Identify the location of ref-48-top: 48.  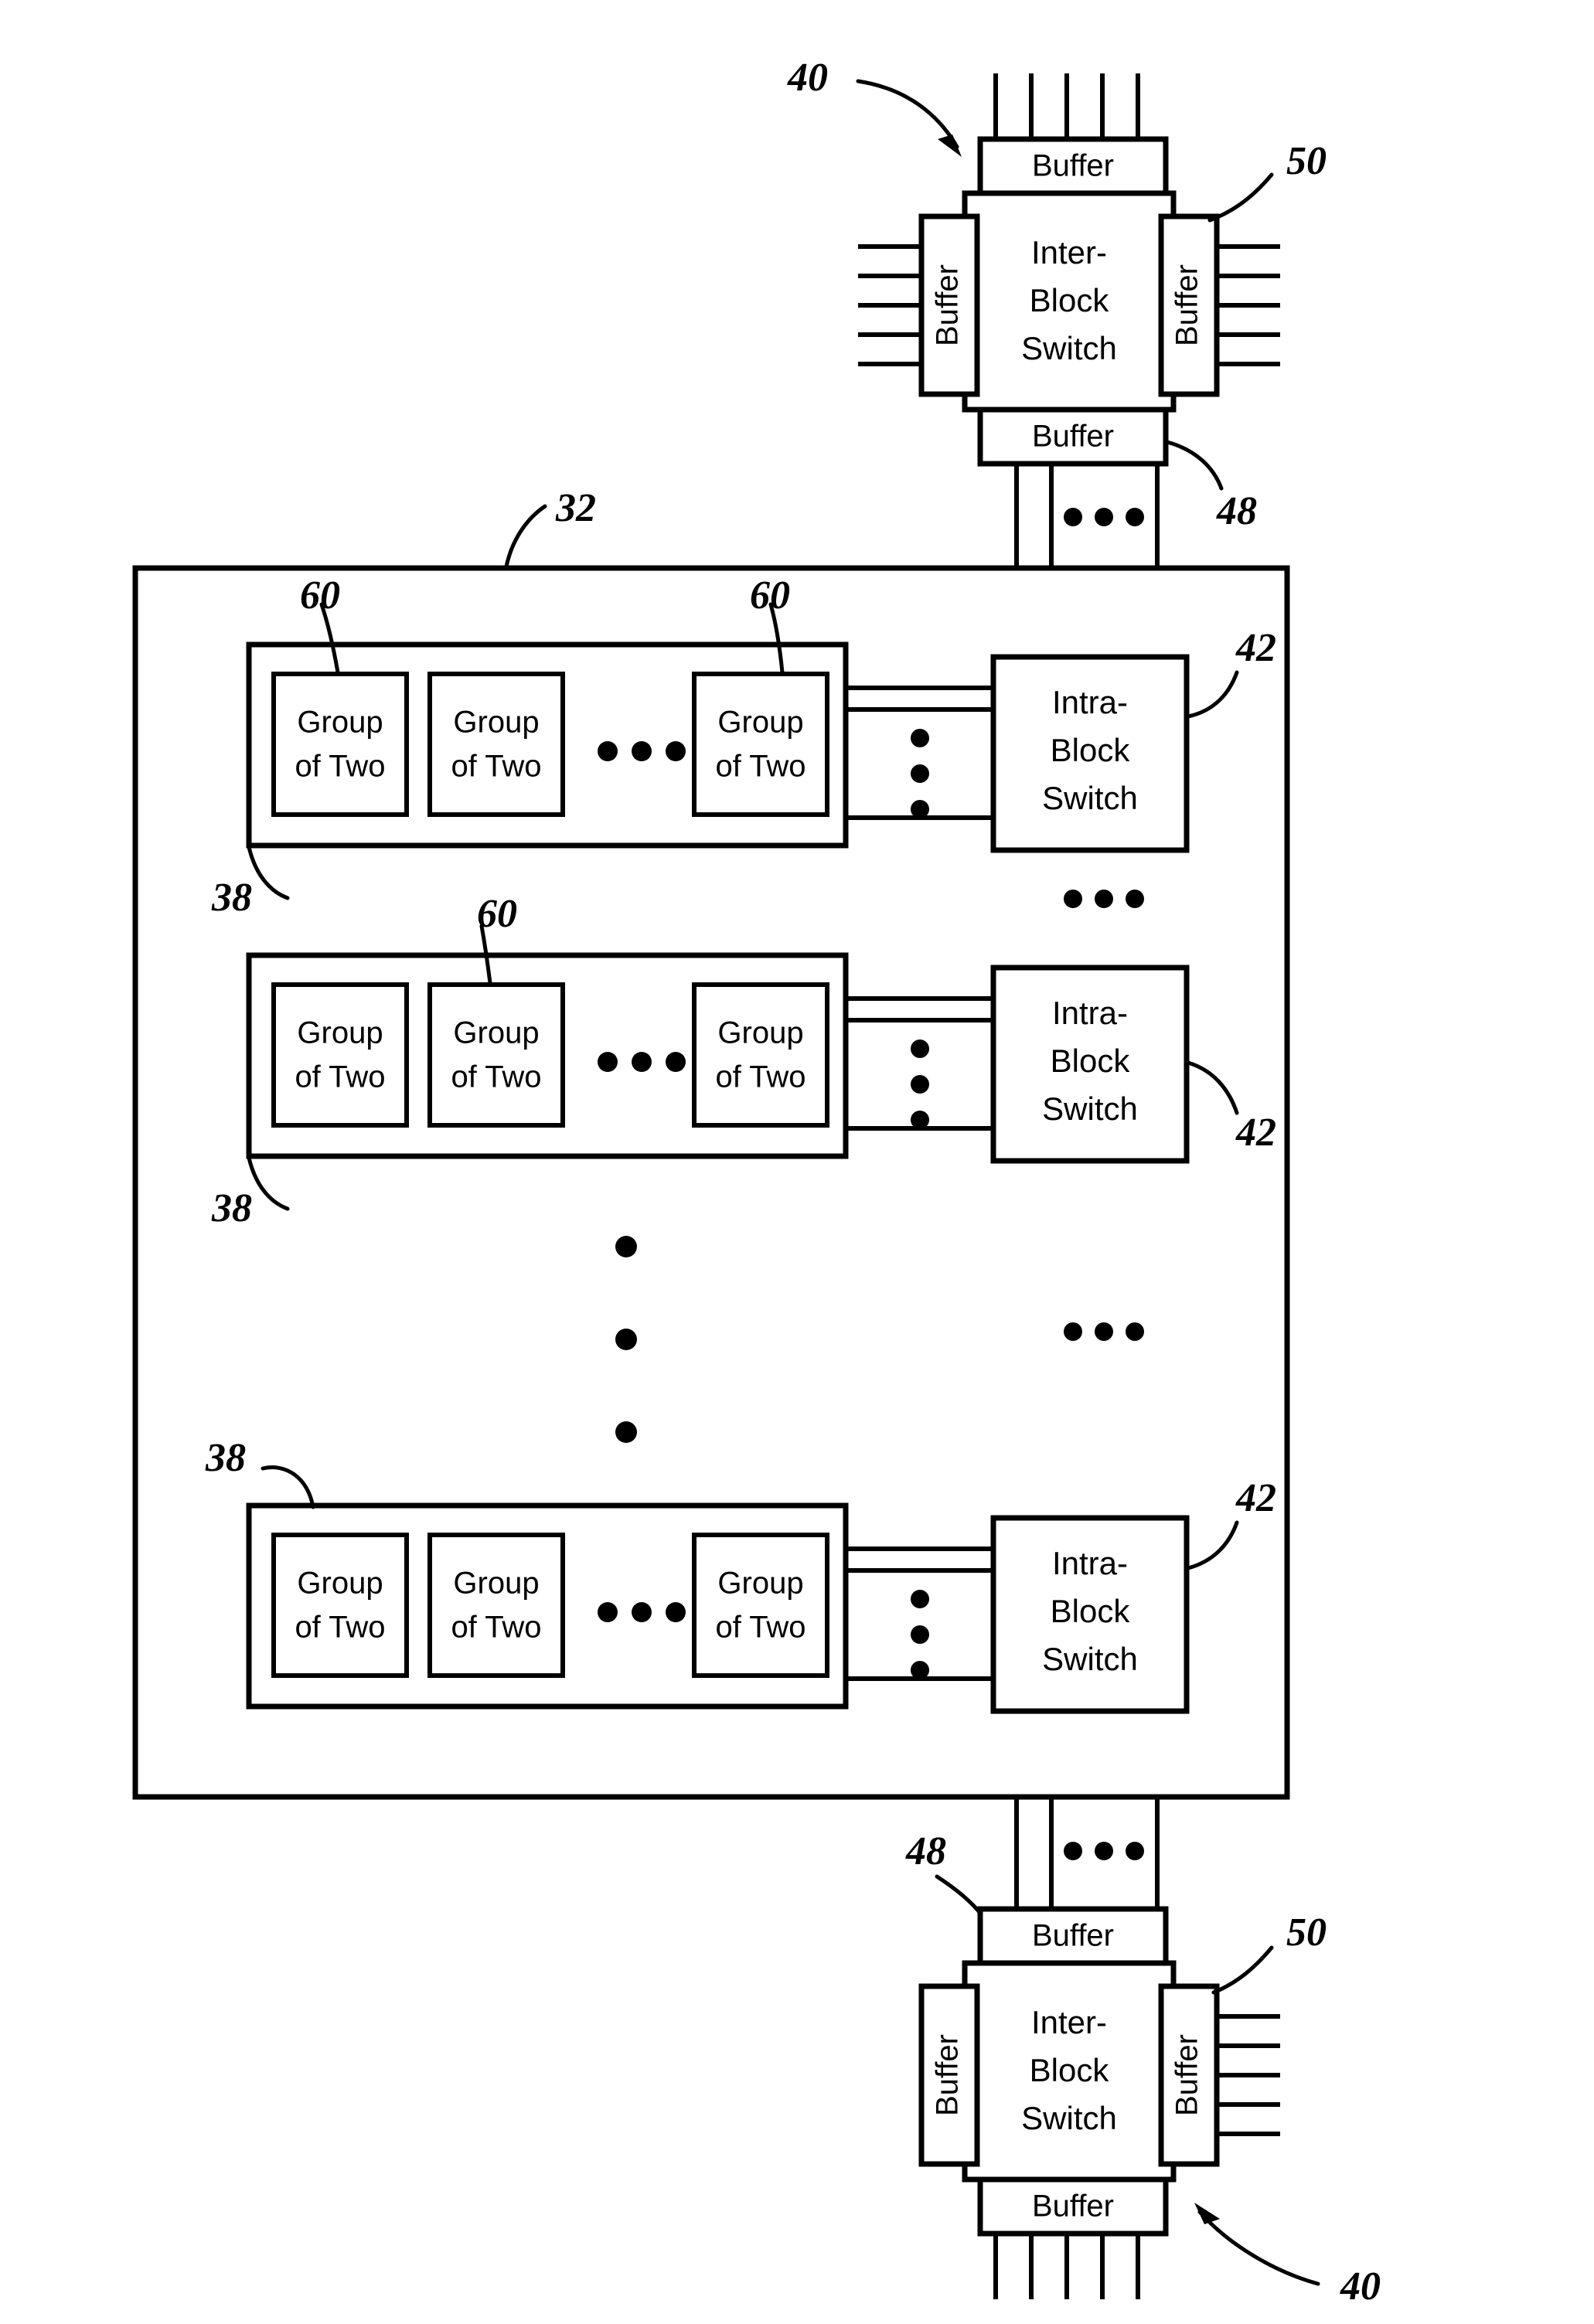
(1237, 511).